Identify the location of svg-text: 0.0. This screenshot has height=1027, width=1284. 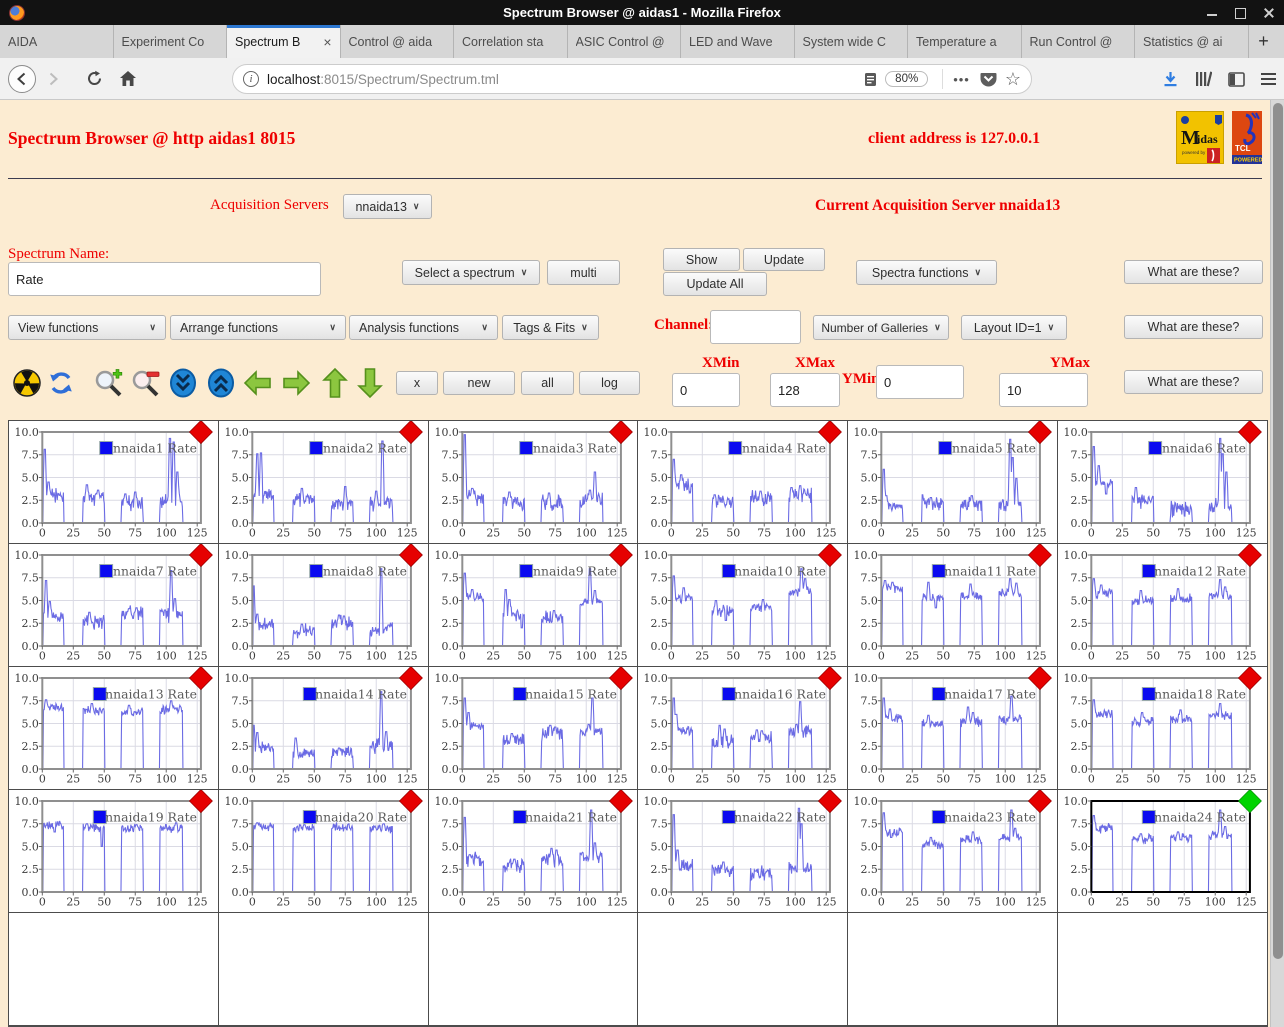
(29, 769).